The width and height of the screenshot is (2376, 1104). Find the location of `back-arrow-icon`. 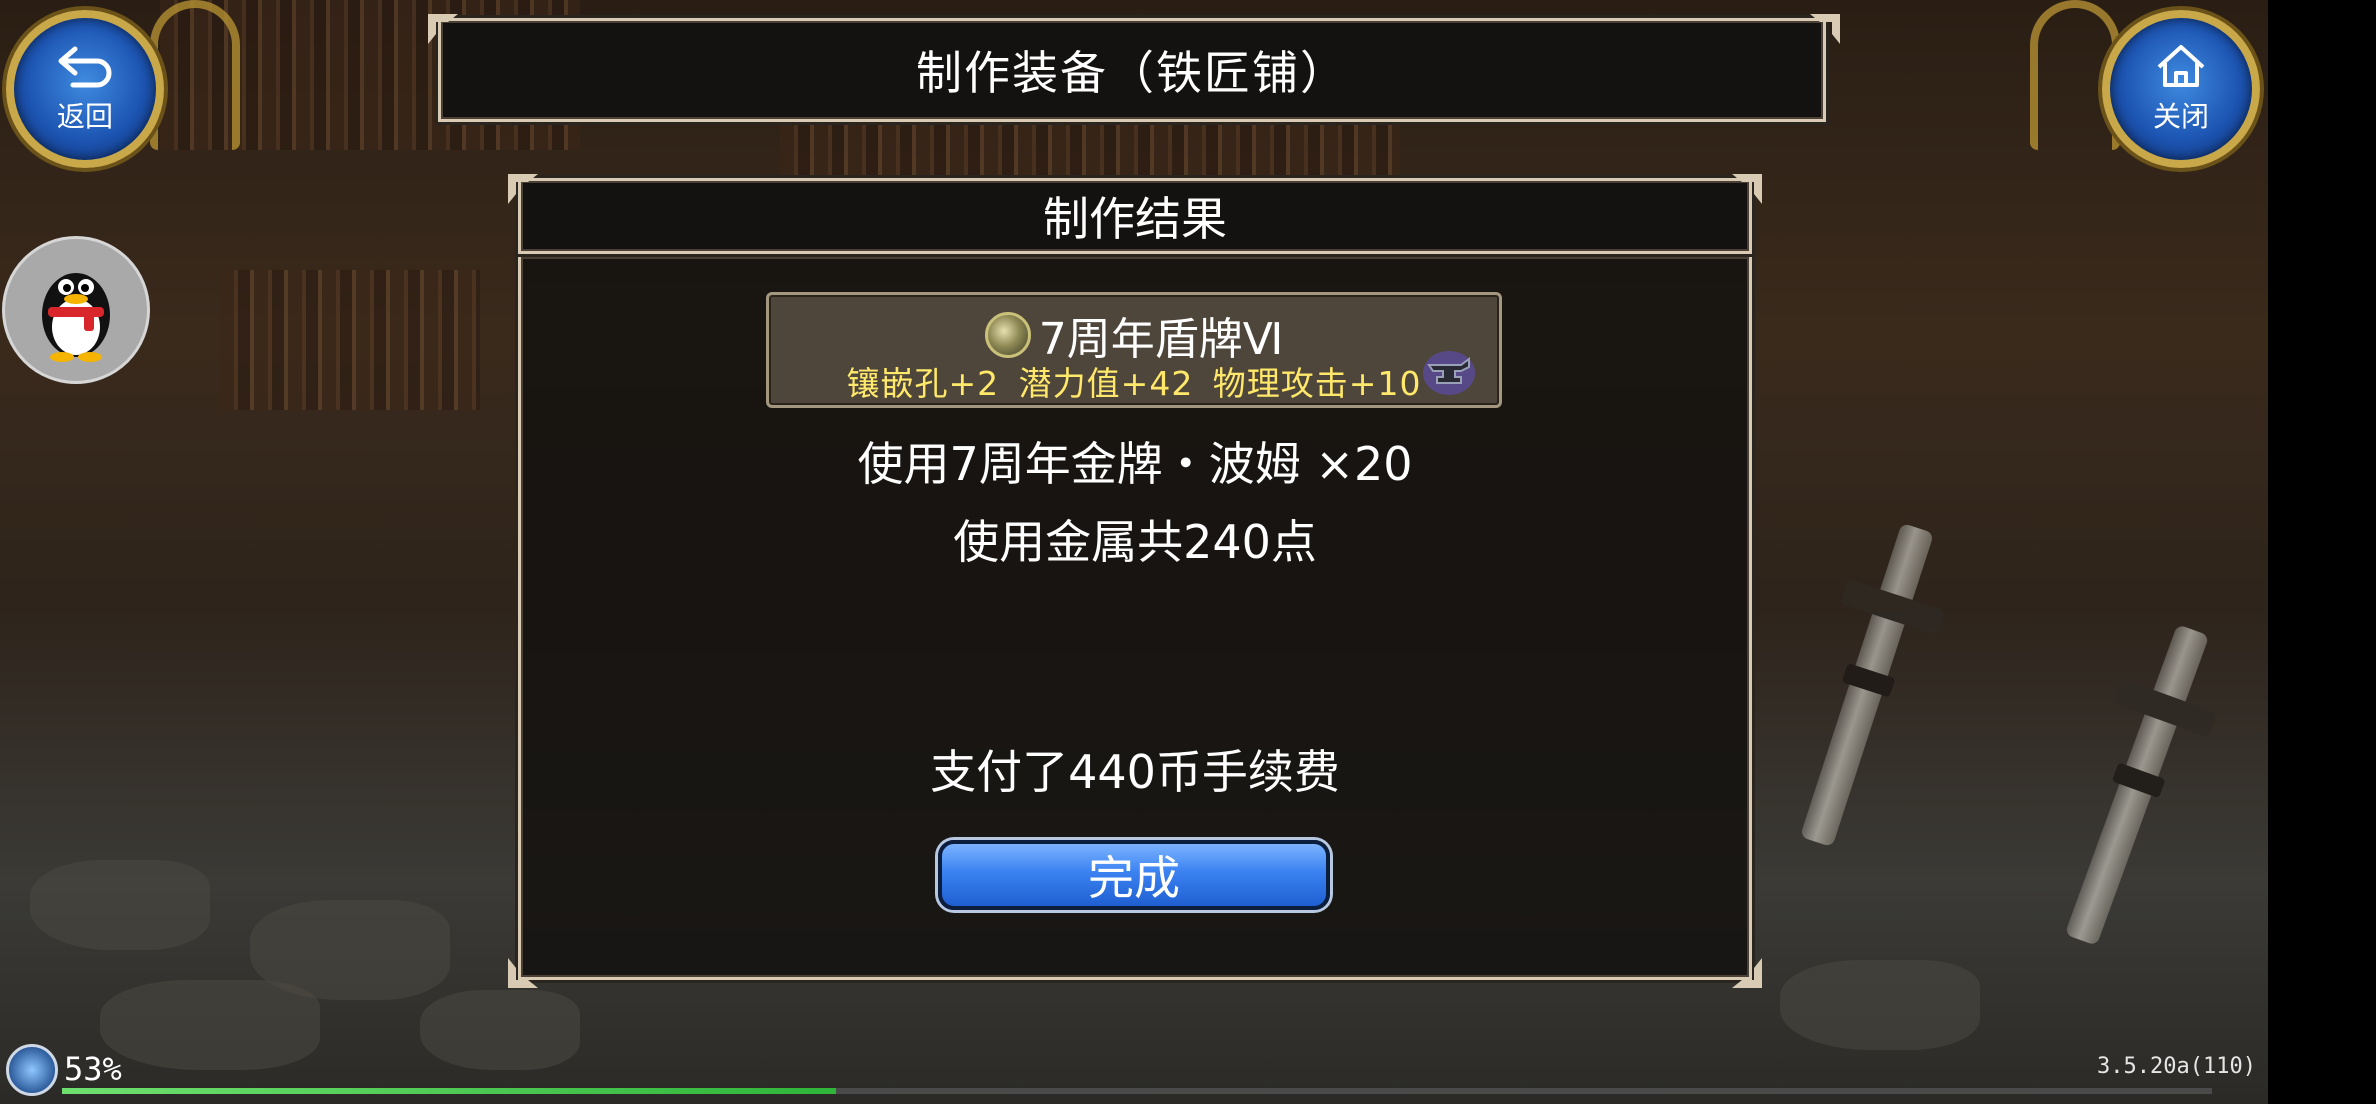

back-arrow-icon is located at coordinates (85, 68).